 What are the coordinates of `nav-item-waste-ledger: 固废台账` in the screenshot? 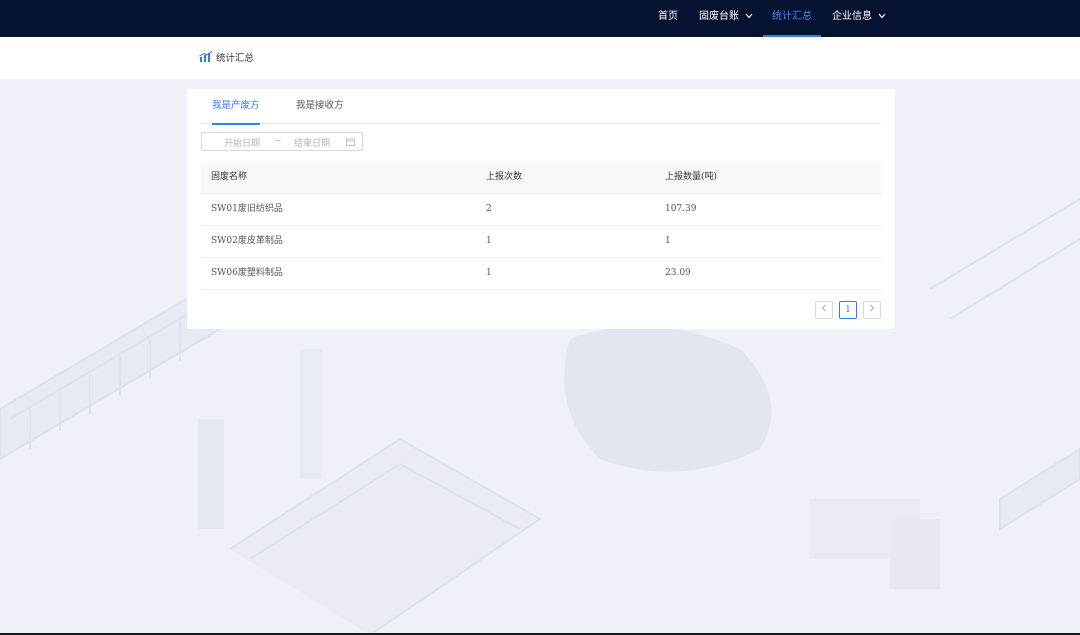 It's located at (726, 18).